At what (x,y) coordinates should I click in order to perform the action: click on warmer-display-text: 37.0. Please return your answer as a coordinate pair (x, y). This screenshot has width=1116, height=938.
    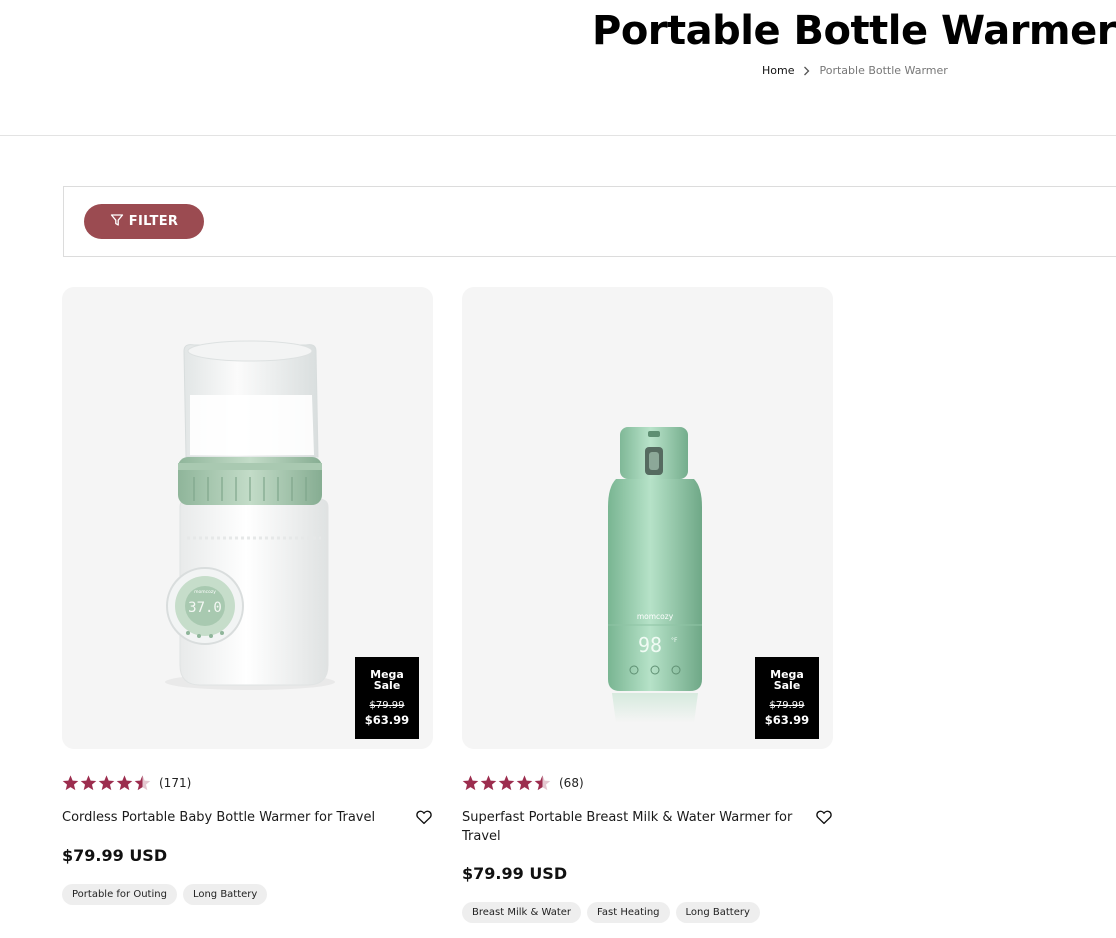
    Looking at the image, I should click on (205, 608).